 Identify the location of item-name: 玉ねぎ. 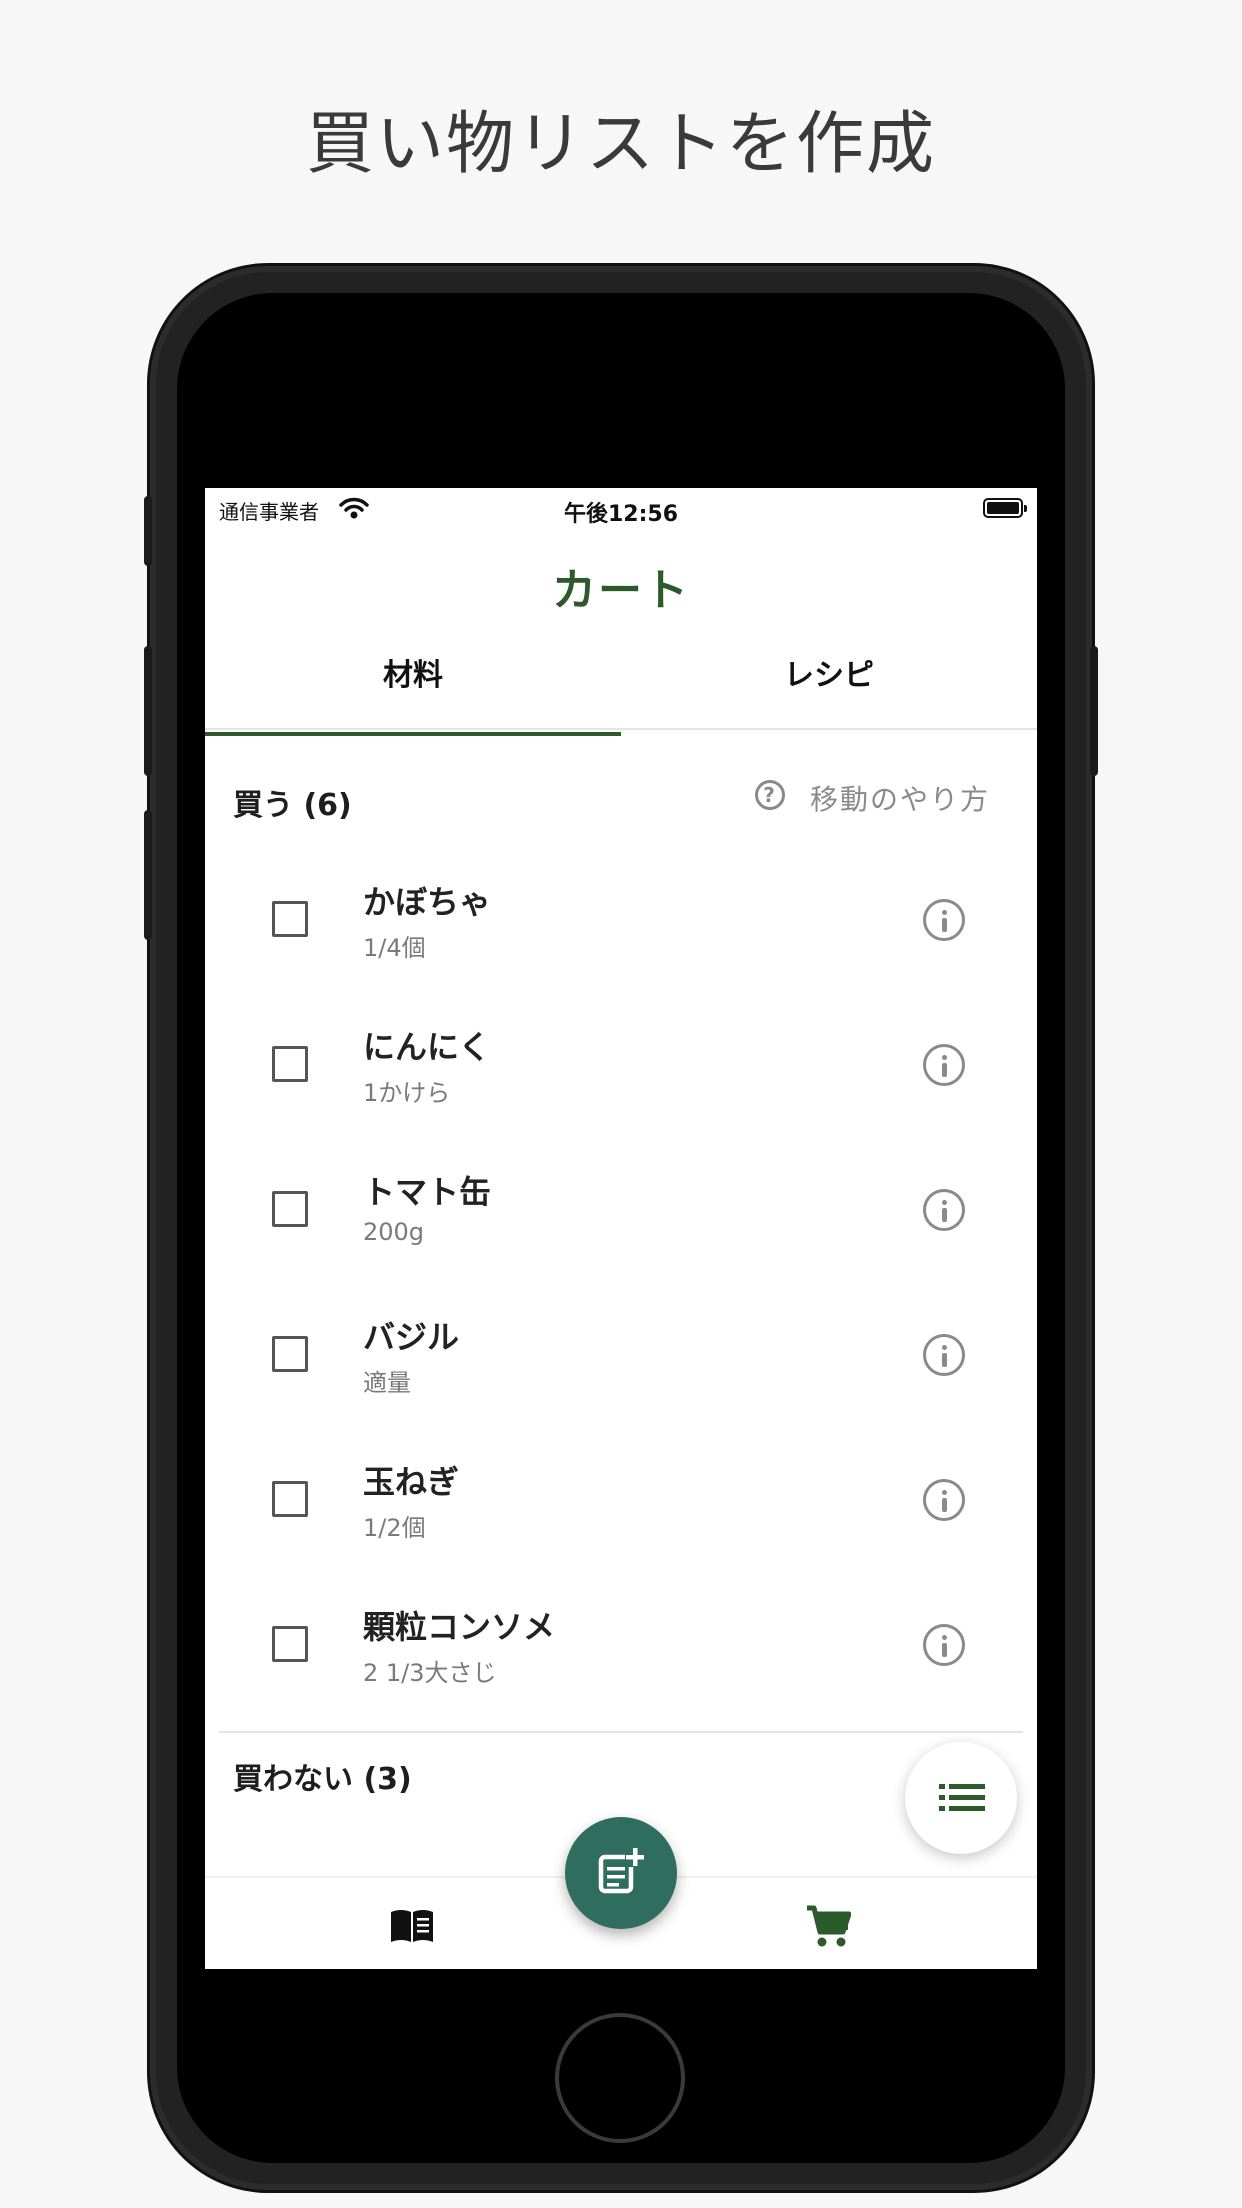
(411, 1482).